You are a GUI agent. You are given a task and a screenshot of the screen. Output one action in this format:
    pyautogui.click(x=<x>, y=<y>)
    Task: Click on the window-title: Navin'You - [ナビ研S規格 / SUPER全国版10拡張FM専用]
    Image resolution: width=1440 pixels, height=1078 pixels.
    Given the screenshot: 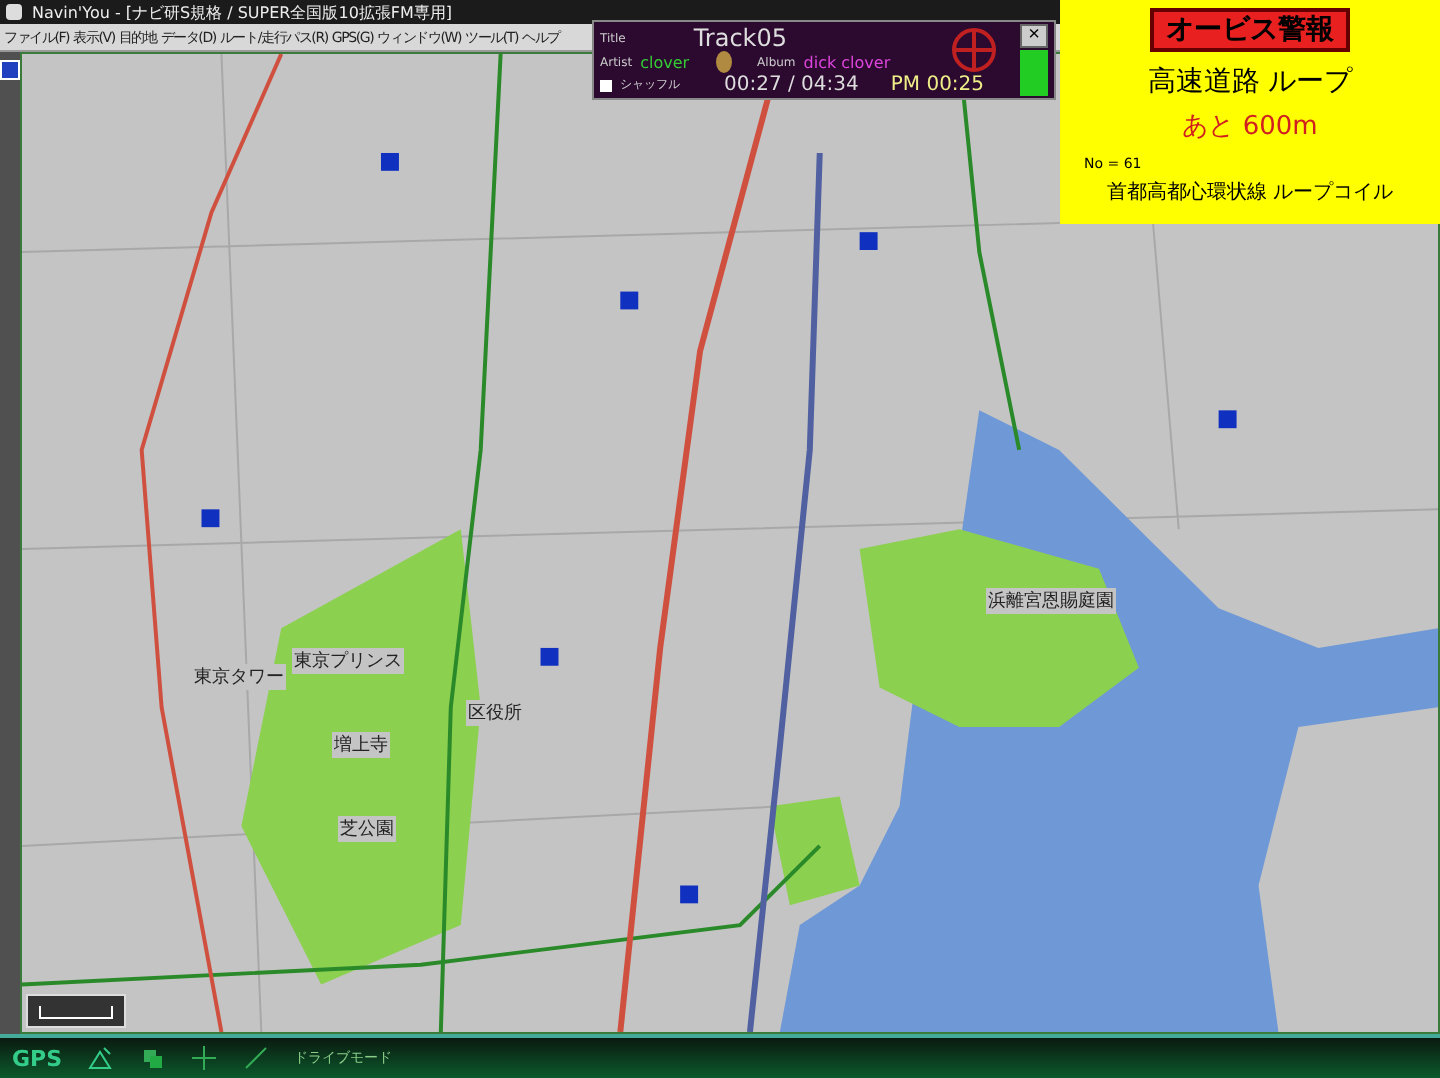 What is the action you would take?
    pyautogui.click(x=242, y=12)
    